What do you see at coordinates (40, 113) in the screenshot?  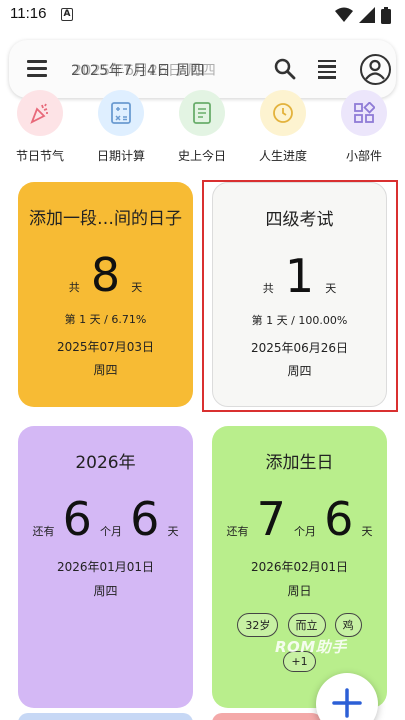 I see `party-popper-icon` at bounding box center [40, 113].